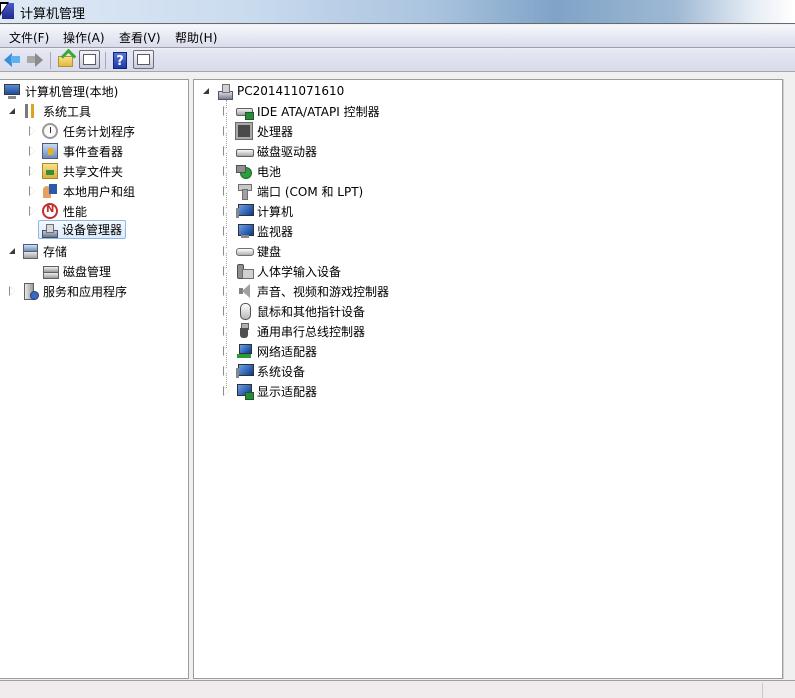  Describe the element at coordinates (244, 311) in the screenshot. I see `mouse-icon` at that location.